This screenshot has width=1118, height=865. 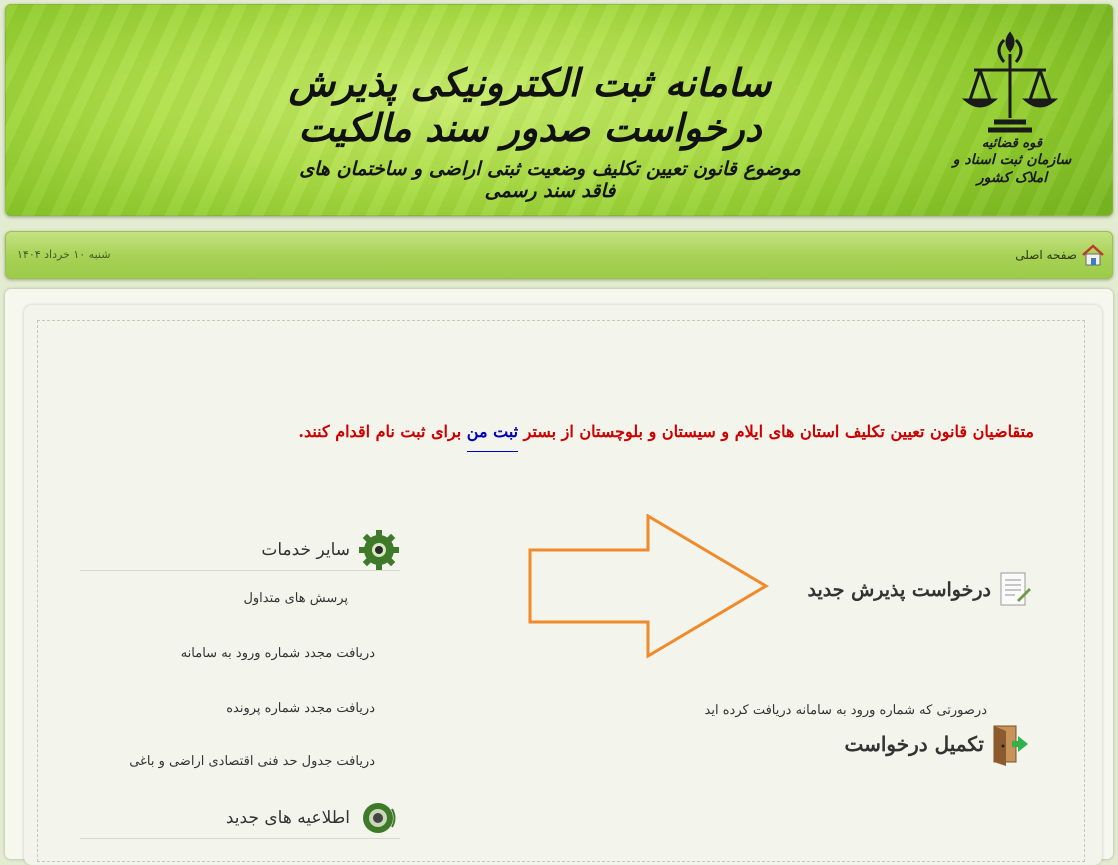 I want to click on news-header: اطلاعیه های جدید, so click(x=240, y=818).